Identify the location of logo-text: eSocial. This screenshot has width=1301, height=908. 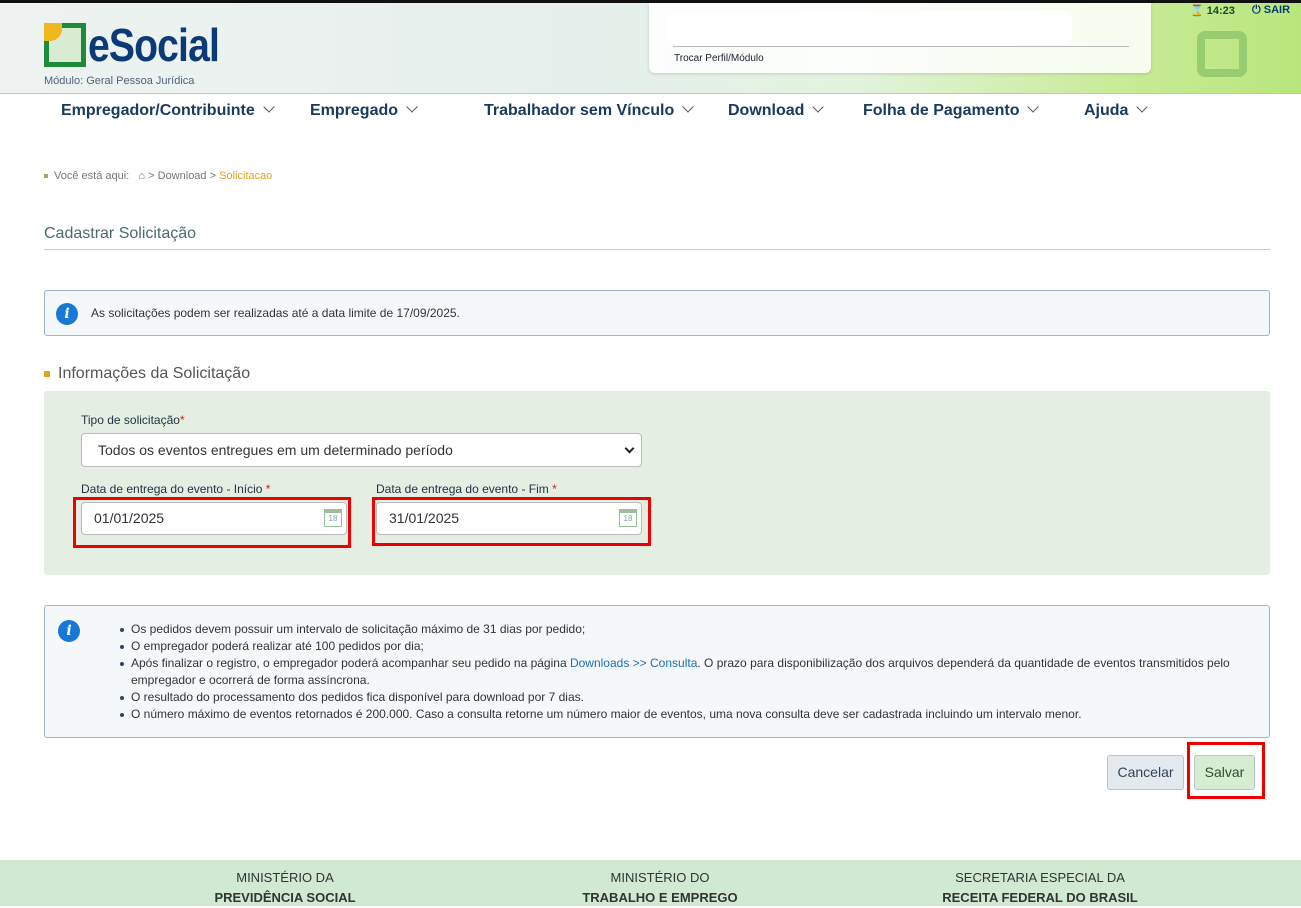
(154, 45).